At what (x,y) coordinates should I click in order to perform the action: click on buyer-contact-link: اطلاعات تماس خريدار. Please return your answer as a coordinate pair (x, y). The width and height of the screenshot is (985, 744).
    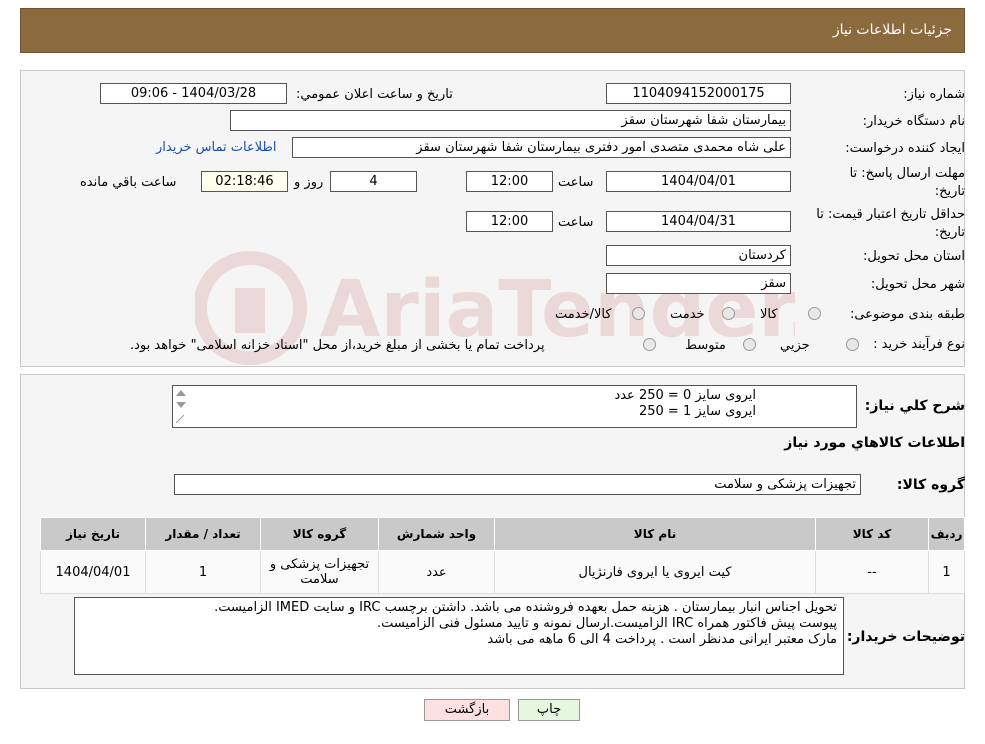
    Looking at the image, I should click on (216, 147).